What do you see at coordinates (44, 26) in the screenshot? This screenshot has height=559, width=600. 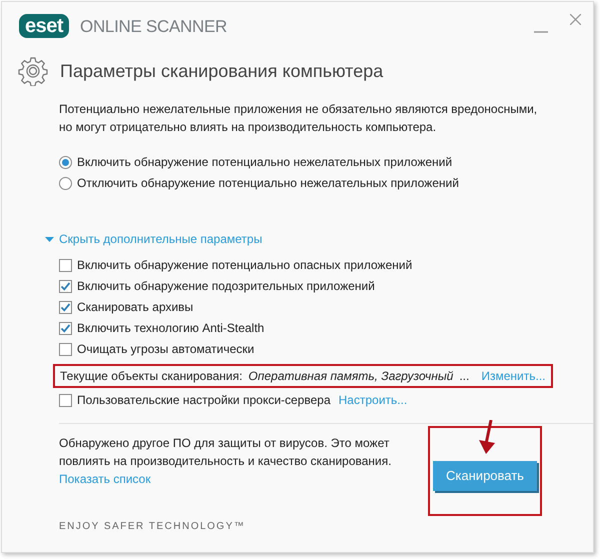 I see `logo: eset` at bounding box center [44, 26].